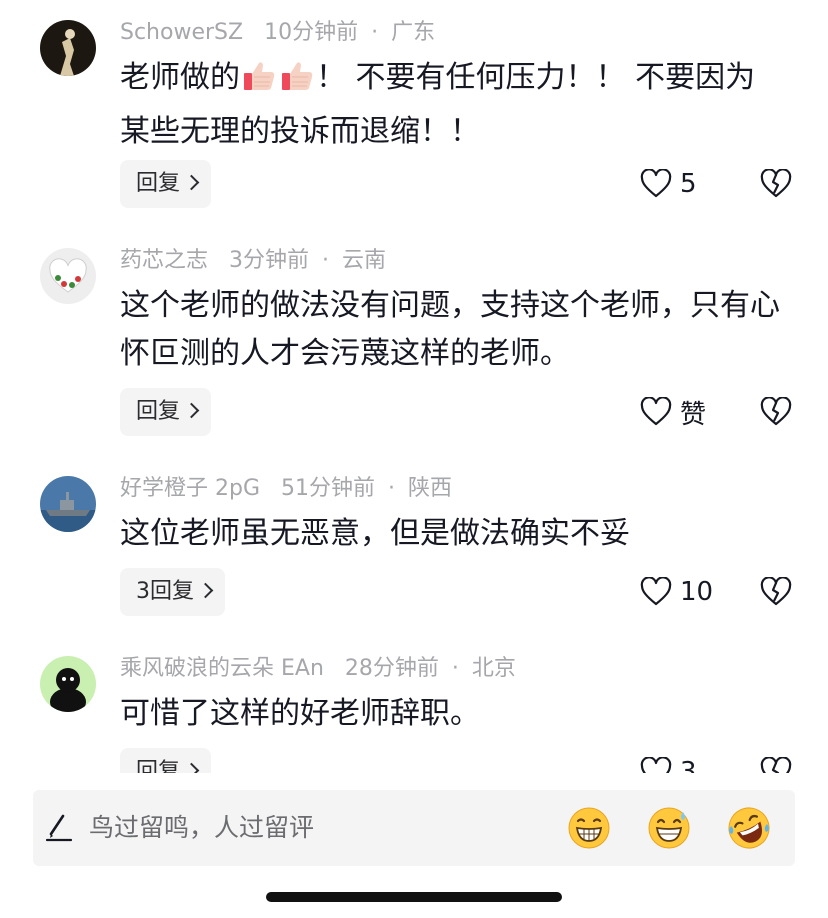 The height and width of the screenshot is (918, 828). Describe the element at coordinates (413, 32) in the screenshot. I see `location: 广东` at that location.